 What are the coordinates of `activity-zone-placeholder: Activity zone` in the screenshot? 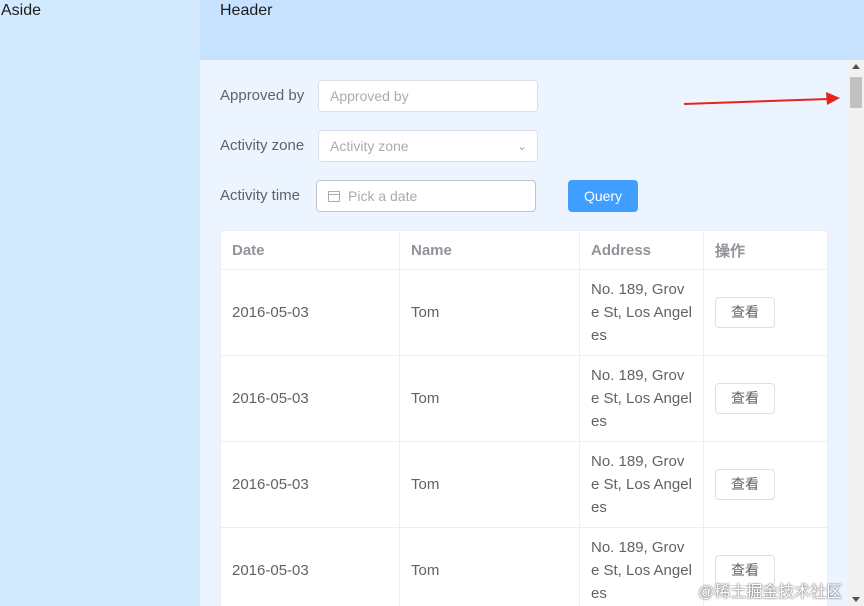 It's located at (369, 146).